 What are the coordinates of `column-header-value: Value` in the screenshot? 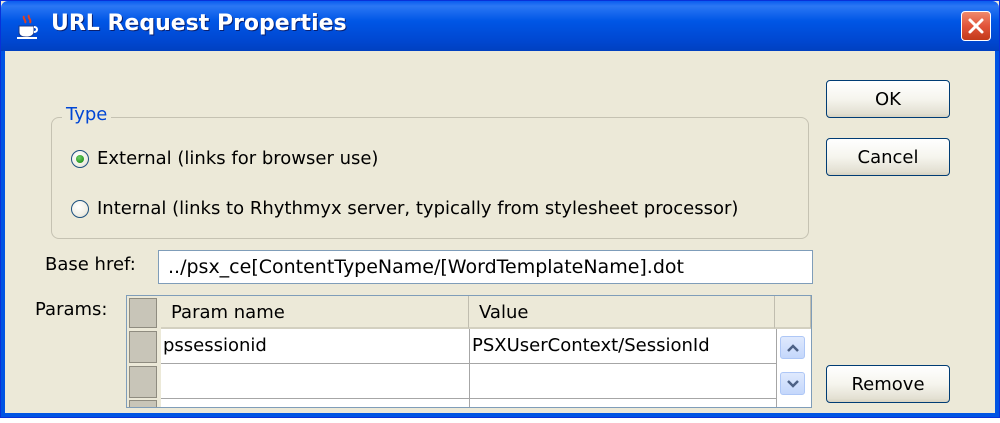 It's located at (622, 312).